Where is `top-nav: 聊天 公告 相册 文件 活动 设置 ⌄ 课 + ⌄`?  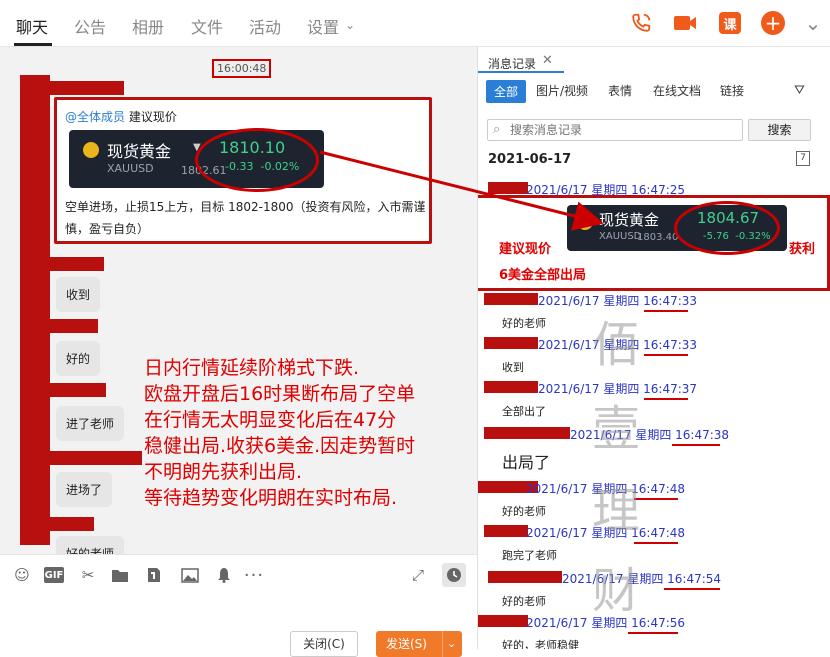 top-nav: 聊天 公告 相册 文件 活动 设置 ⌄ 课 + ⌄ is located at coordinates (415, 23).